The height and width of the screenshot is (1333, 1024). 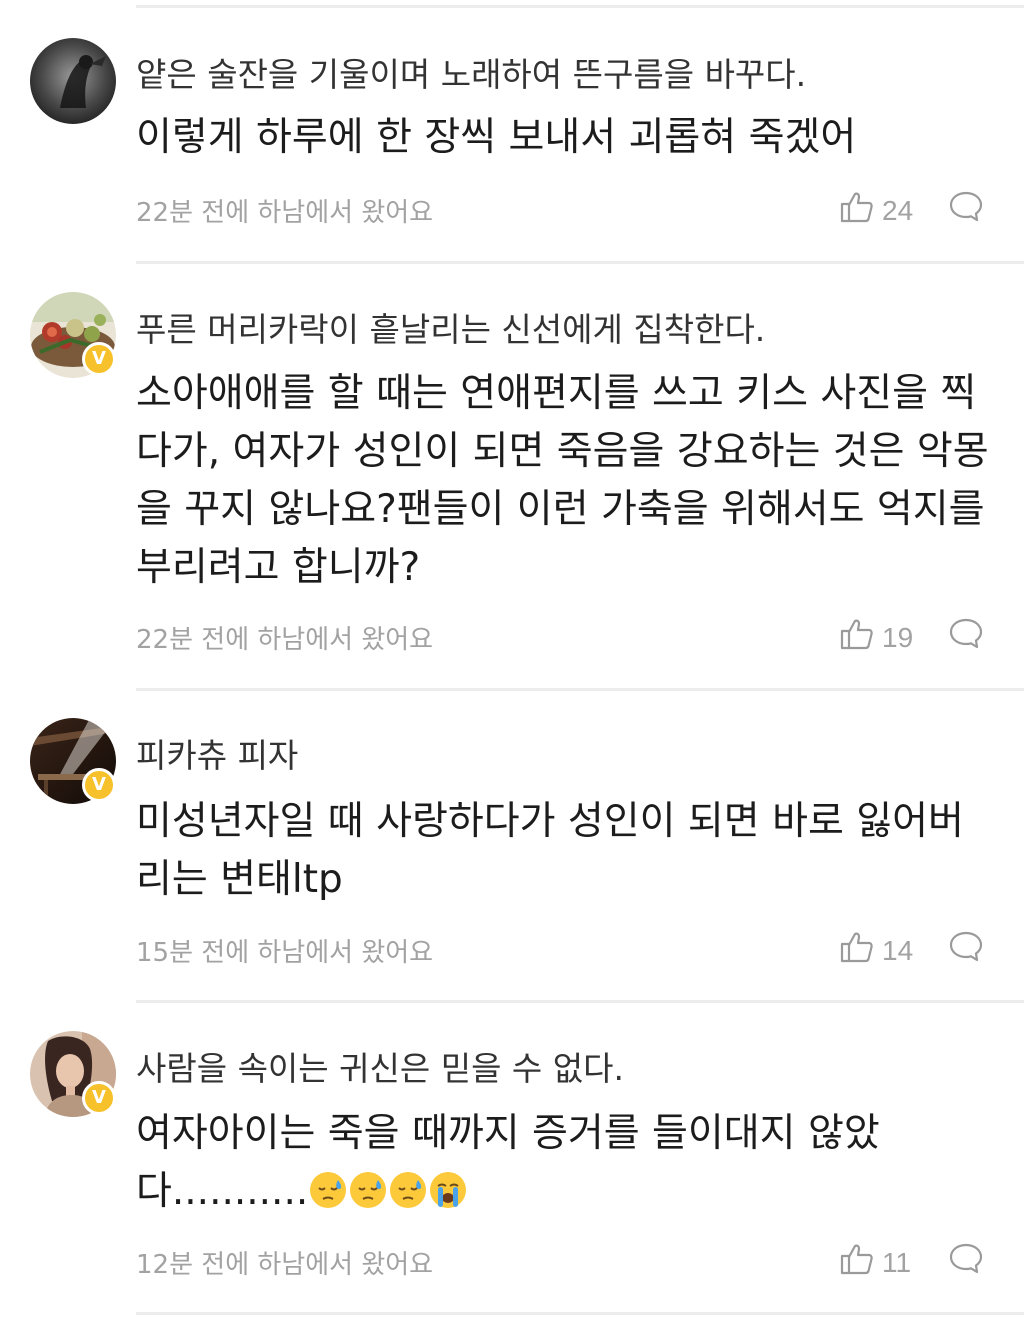 I want to click on comment-text-line: 소아애애를 할 때는 연애편지를 쓰고 키스 사진을 찍, so click(x=556, y=393).